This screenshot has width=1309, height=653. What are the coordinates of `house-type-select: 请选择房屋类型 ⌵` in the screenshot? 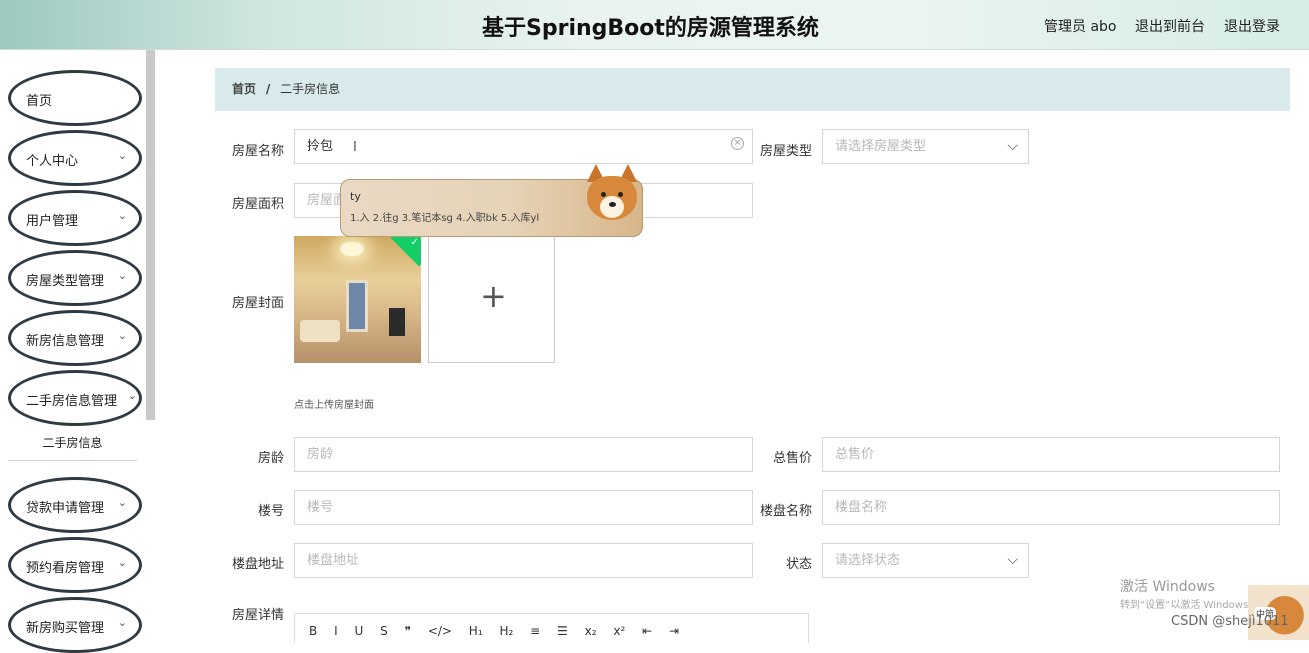 It's located at (925, 146).